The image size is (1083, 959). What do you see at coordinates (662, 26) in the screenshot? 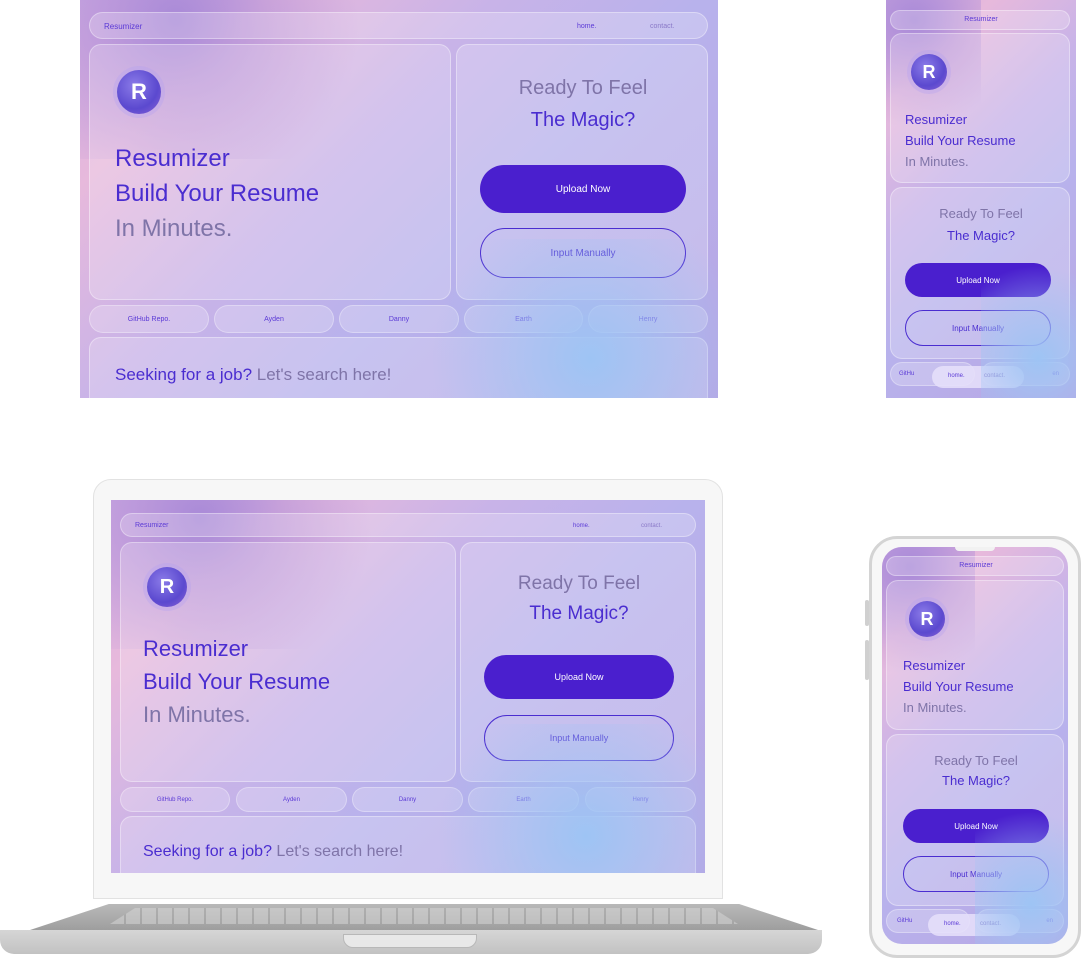
I see `nav-contact-link: contact.` at bounding box center [662, 26].